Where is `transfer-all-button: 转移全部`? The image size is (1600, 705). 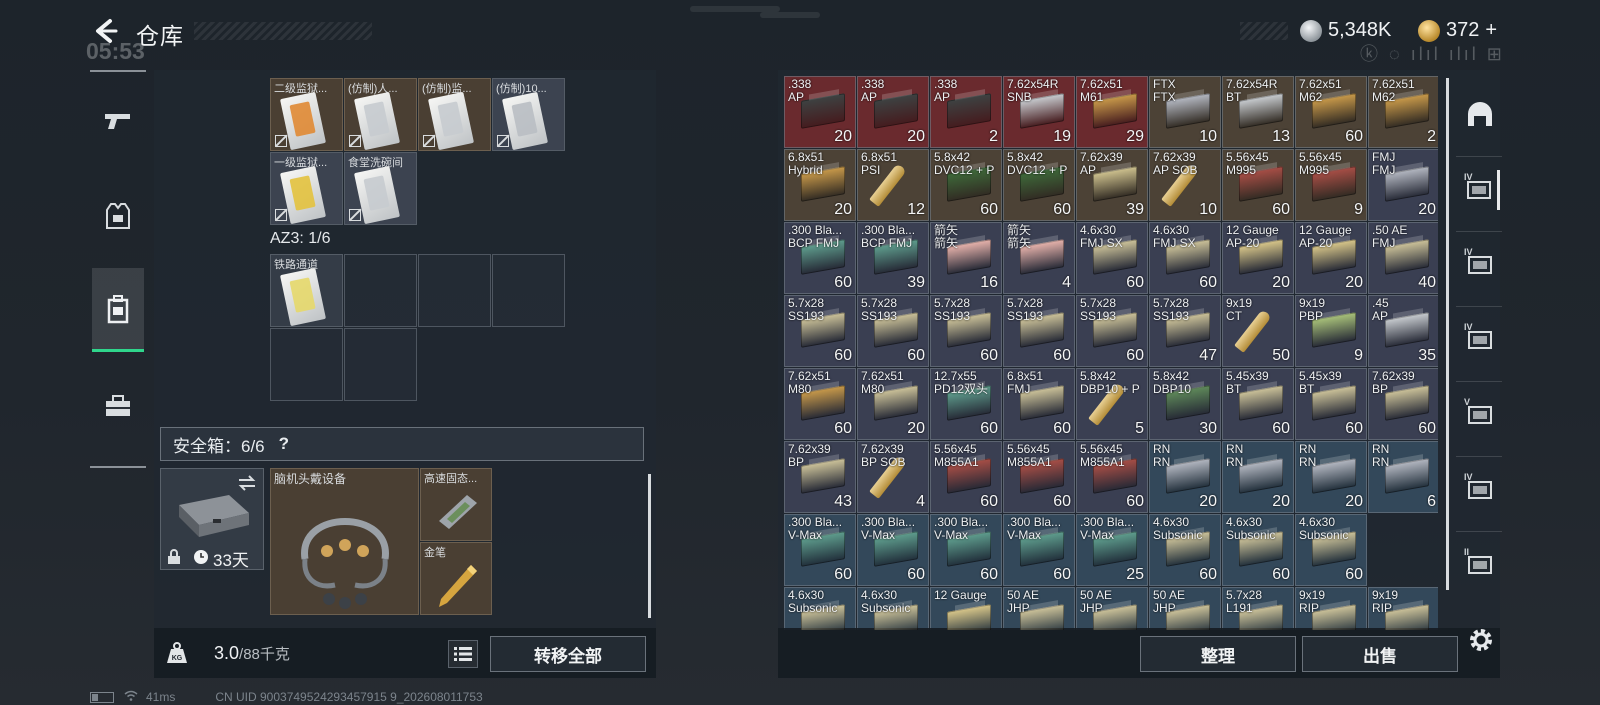 transfer-all-button: 转移全部 is located at coordinates (568, 654).